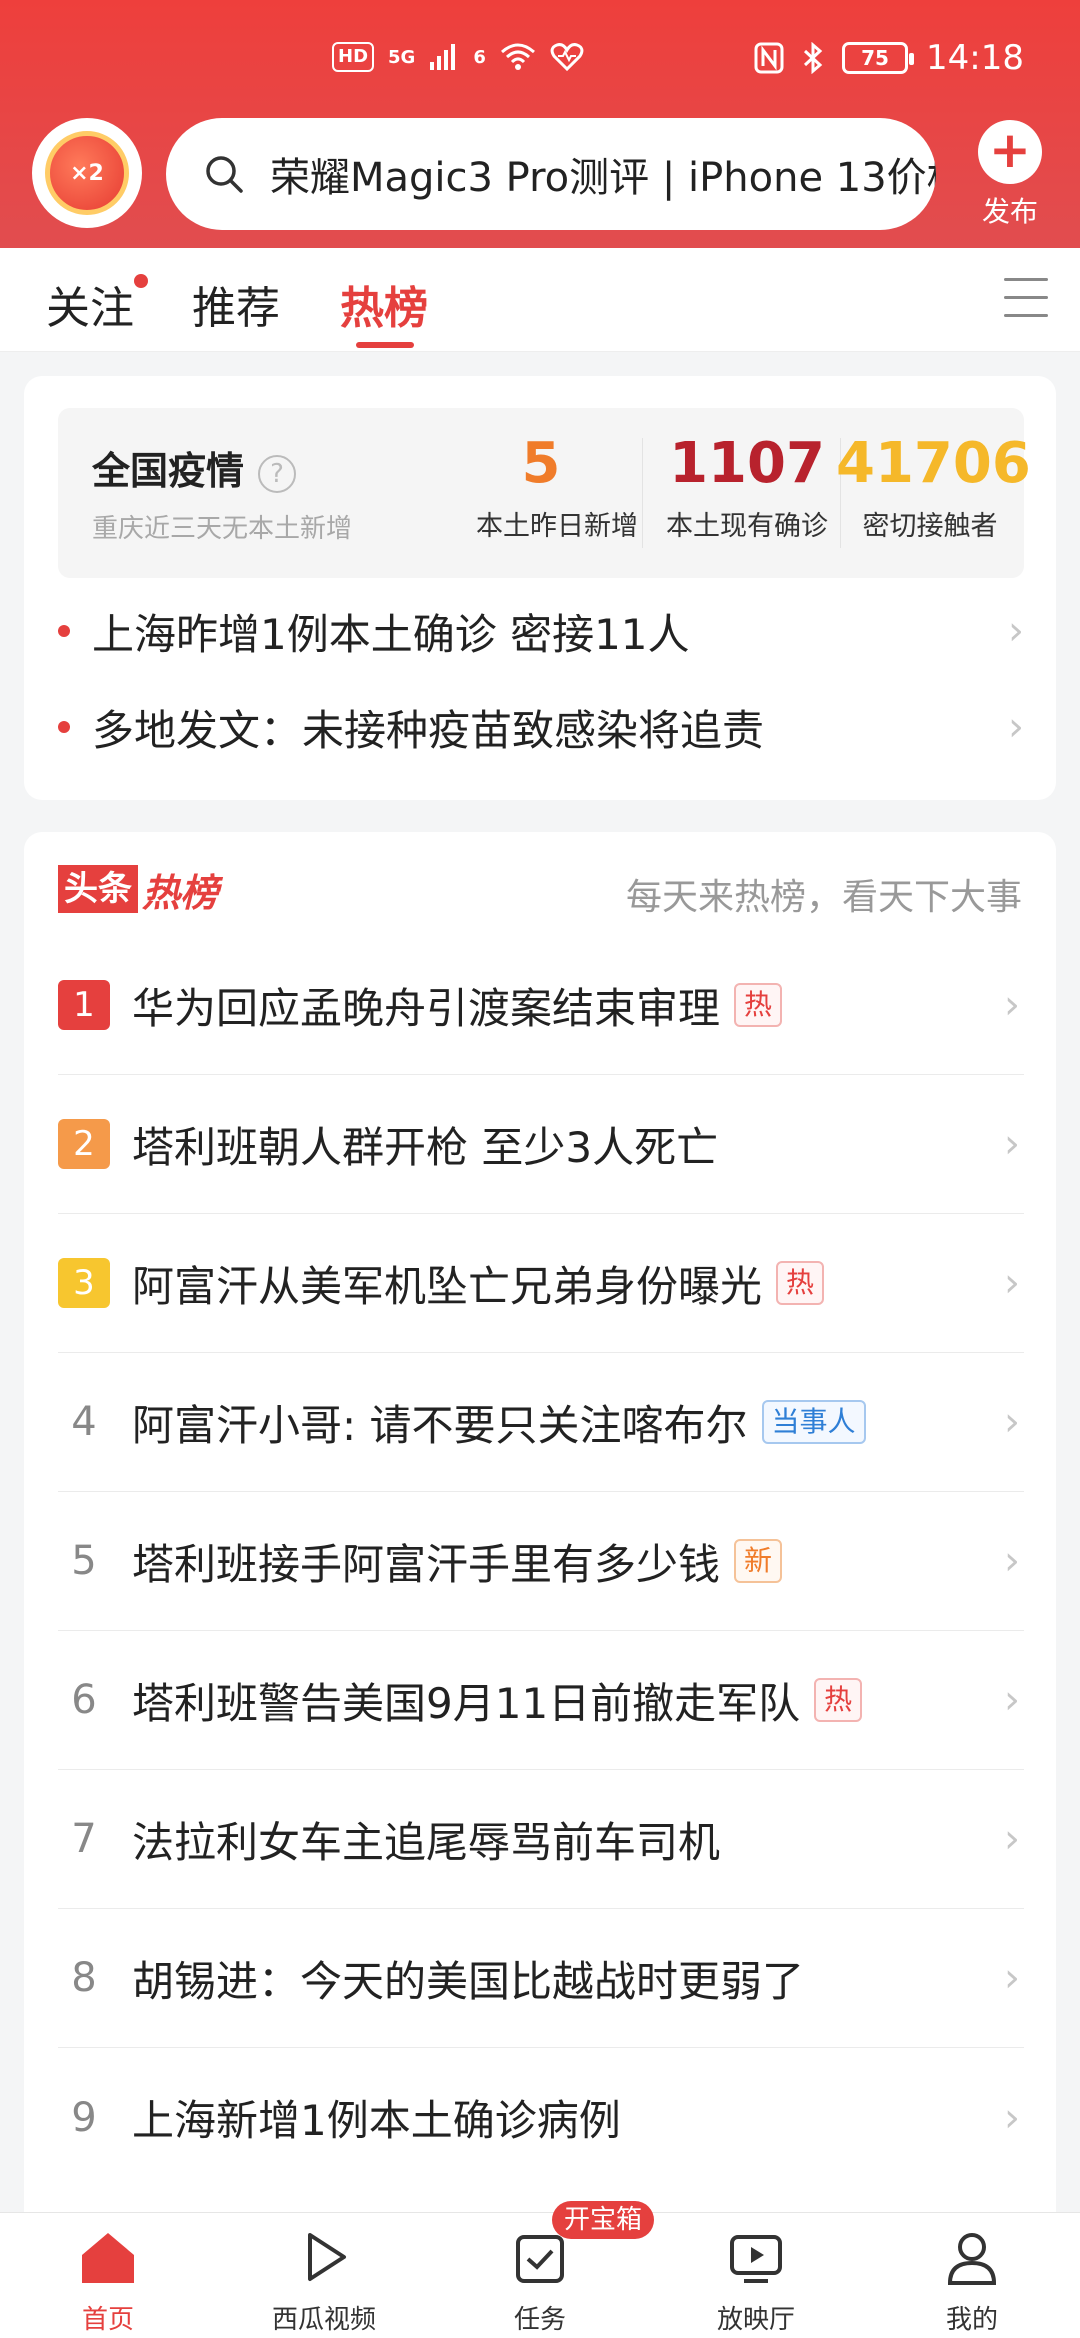  What do you see at coordinates (755, 2320) in the screenshot?
I see `nav-label: 放映厅` at bounding box center [755, 2320].